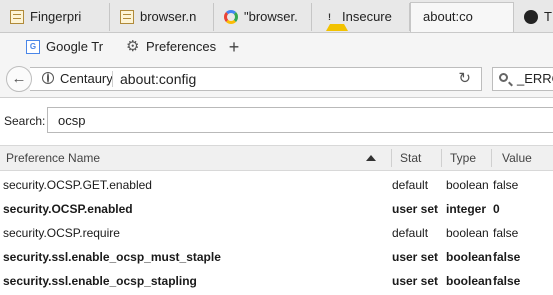  I want to click on search-bar: _ERRO, so click(522, 79).